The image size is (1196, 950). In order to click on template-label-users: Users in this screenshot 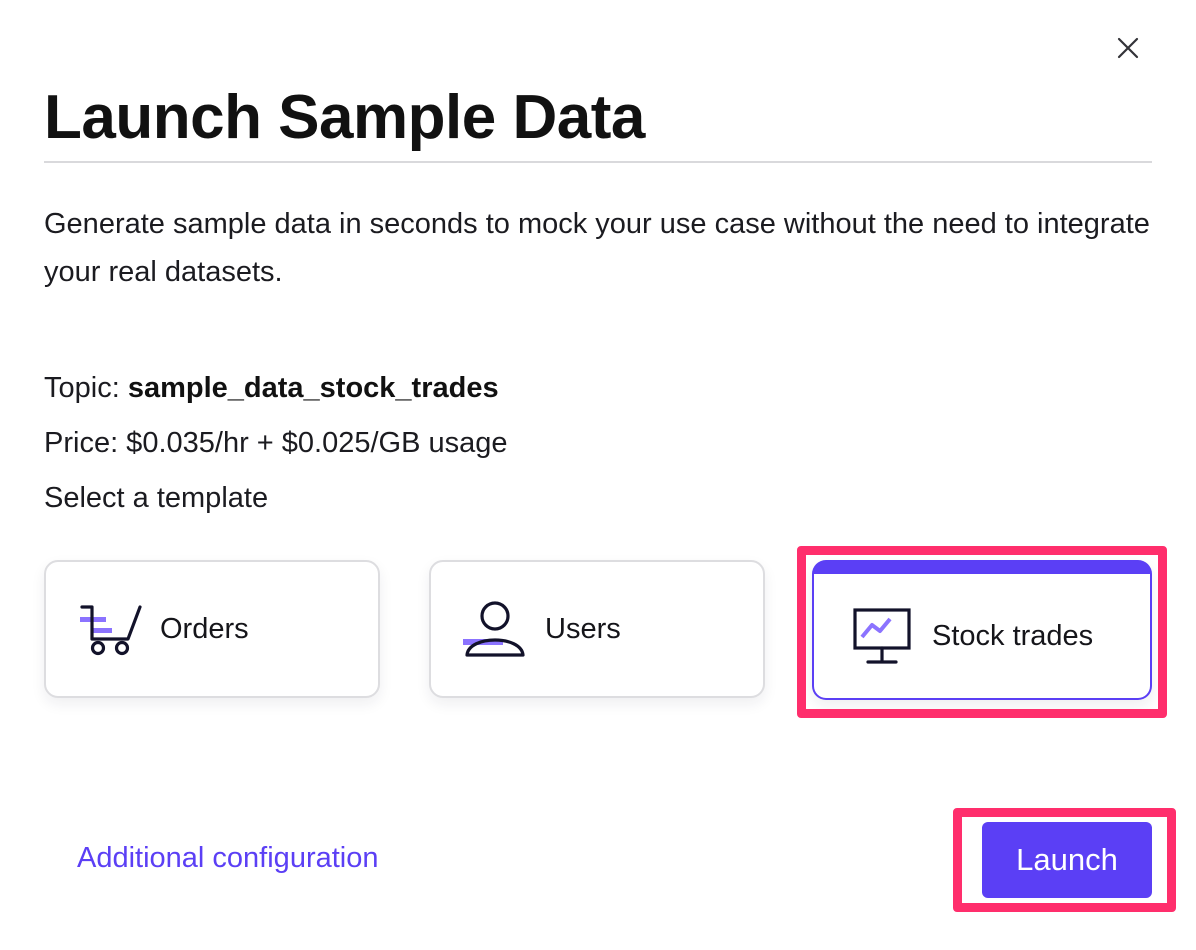, I will do `click(583, 628)`.